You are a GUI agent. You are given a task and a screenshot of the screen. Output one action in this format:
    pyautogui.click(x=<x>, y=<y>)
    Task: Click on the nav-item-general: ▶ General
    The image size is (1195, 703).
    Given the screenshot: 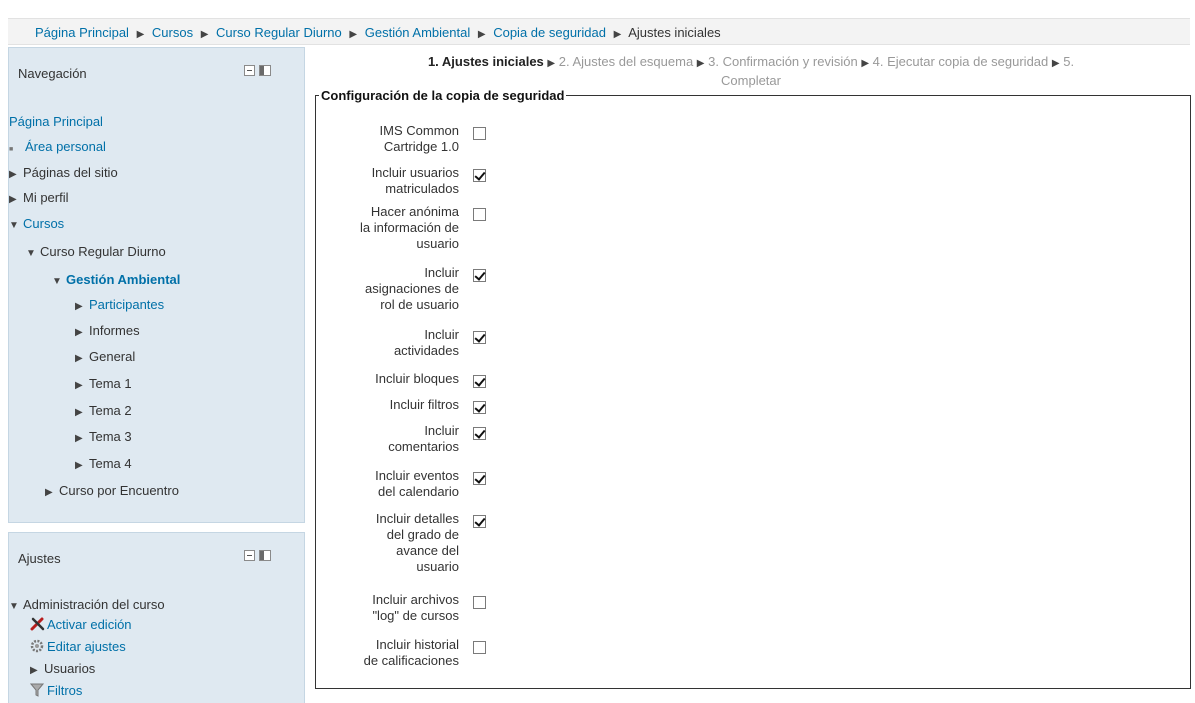 What is the action you would take?
    pyautogui.click(x=105, y=356)
    